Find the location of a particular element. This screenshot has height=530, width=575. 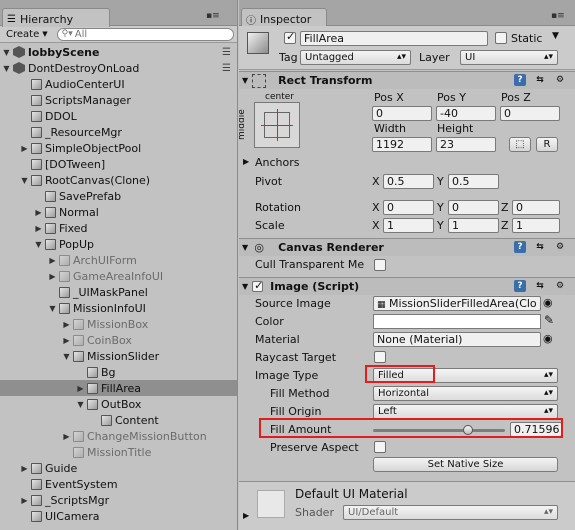

hierarchy-item: ▶ FillArea is located at coordinates (118, 388).